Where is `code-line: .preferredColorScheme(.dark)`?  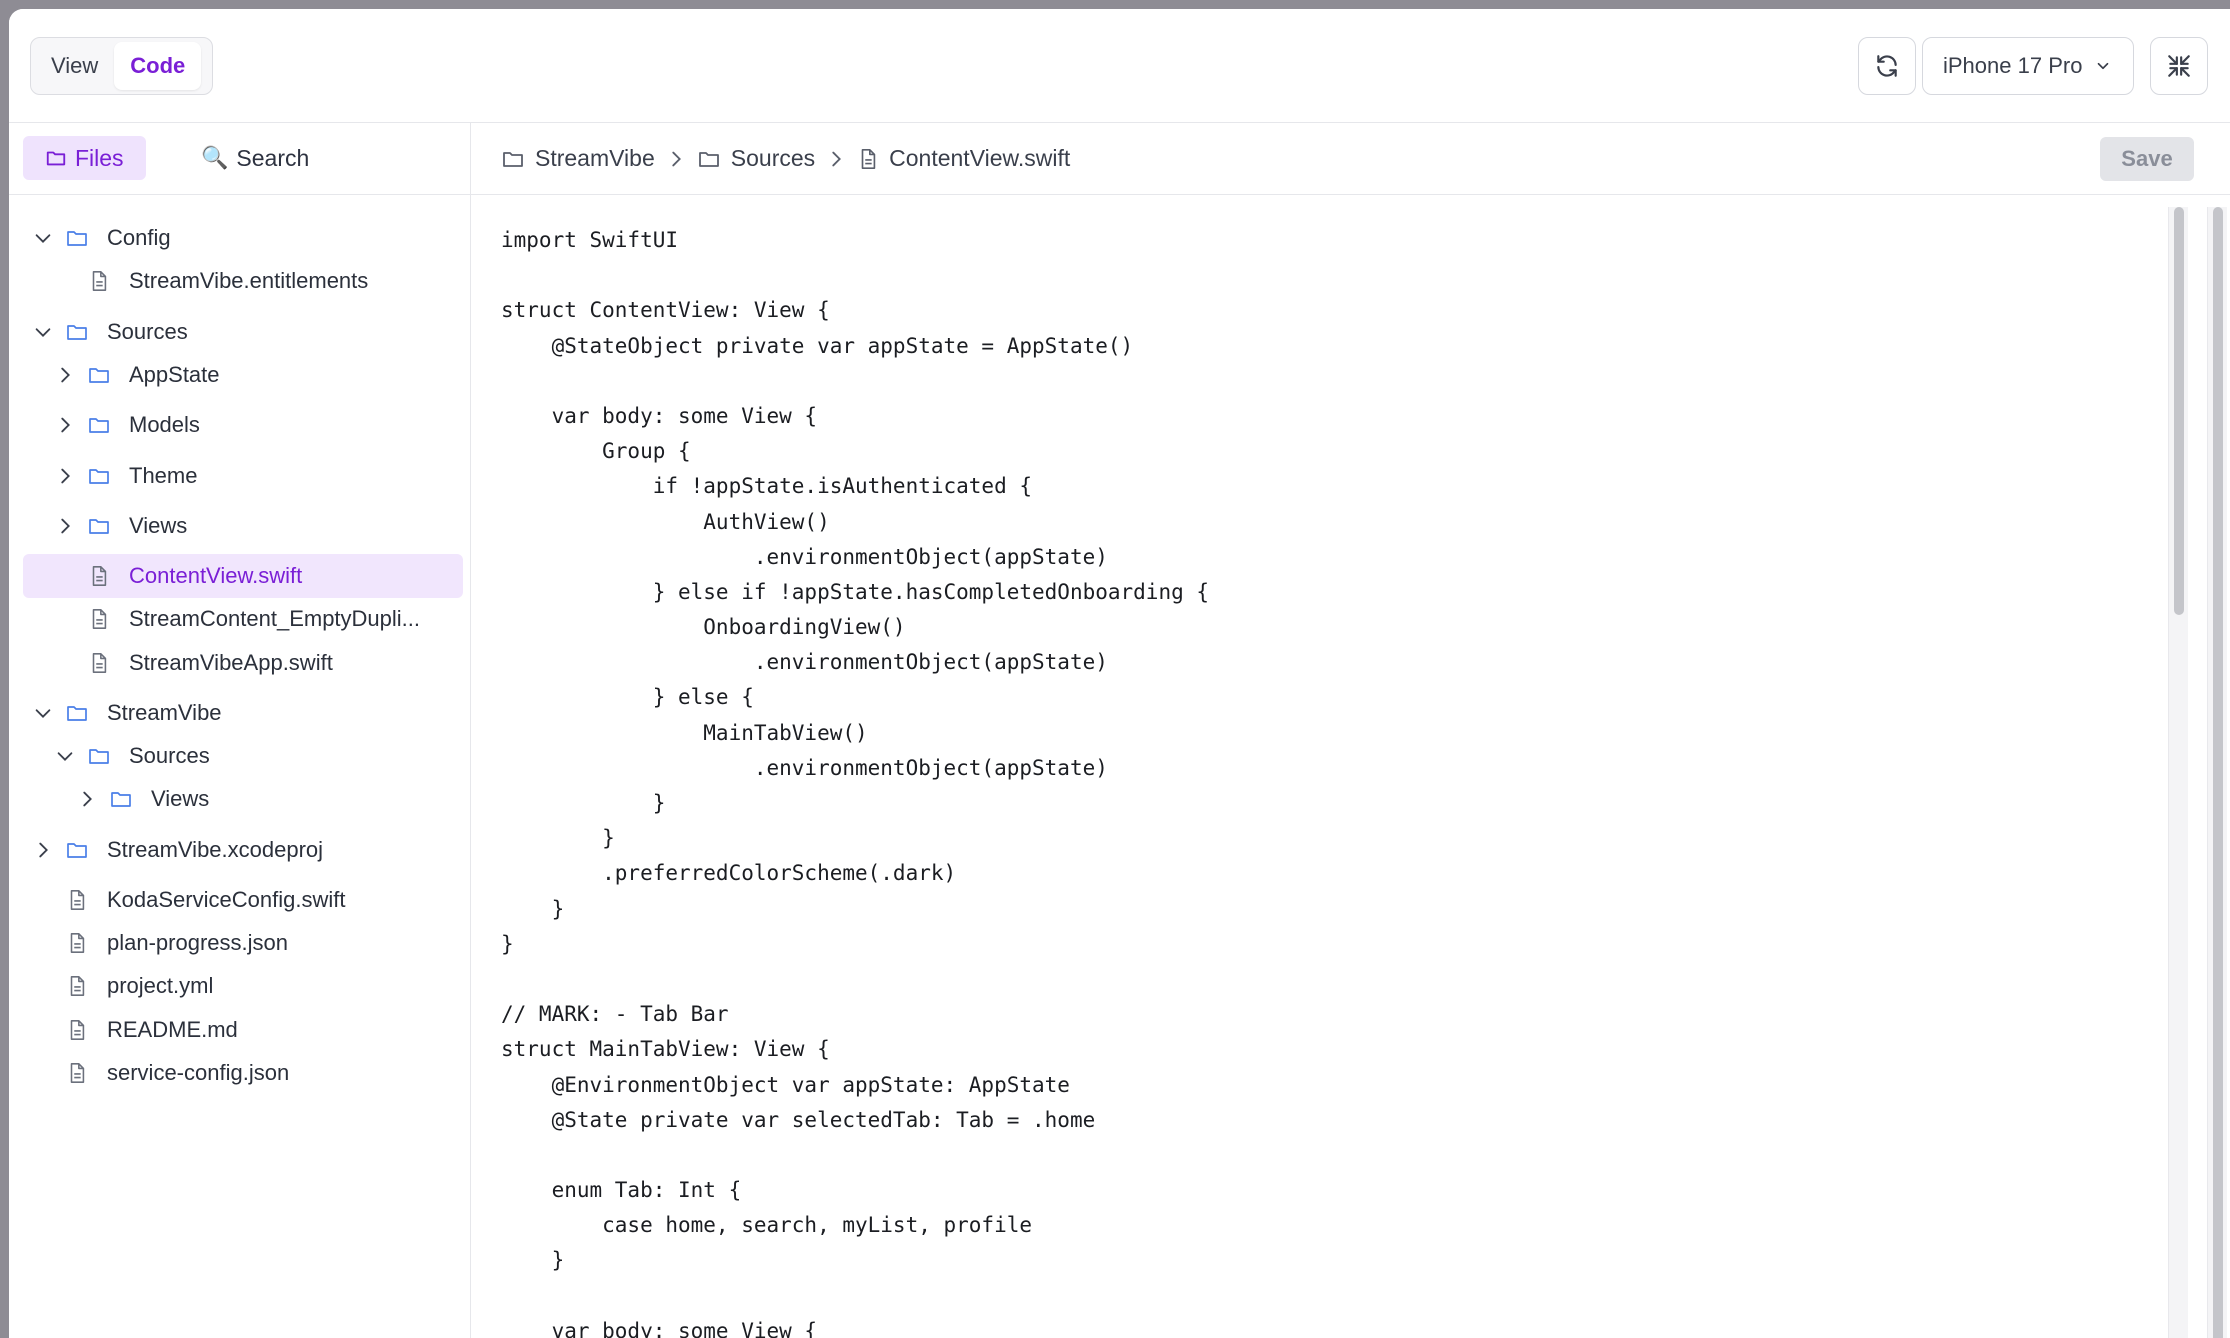 code-line: .preferredColorScheme(.dark) is located at coordinates (729, 873).